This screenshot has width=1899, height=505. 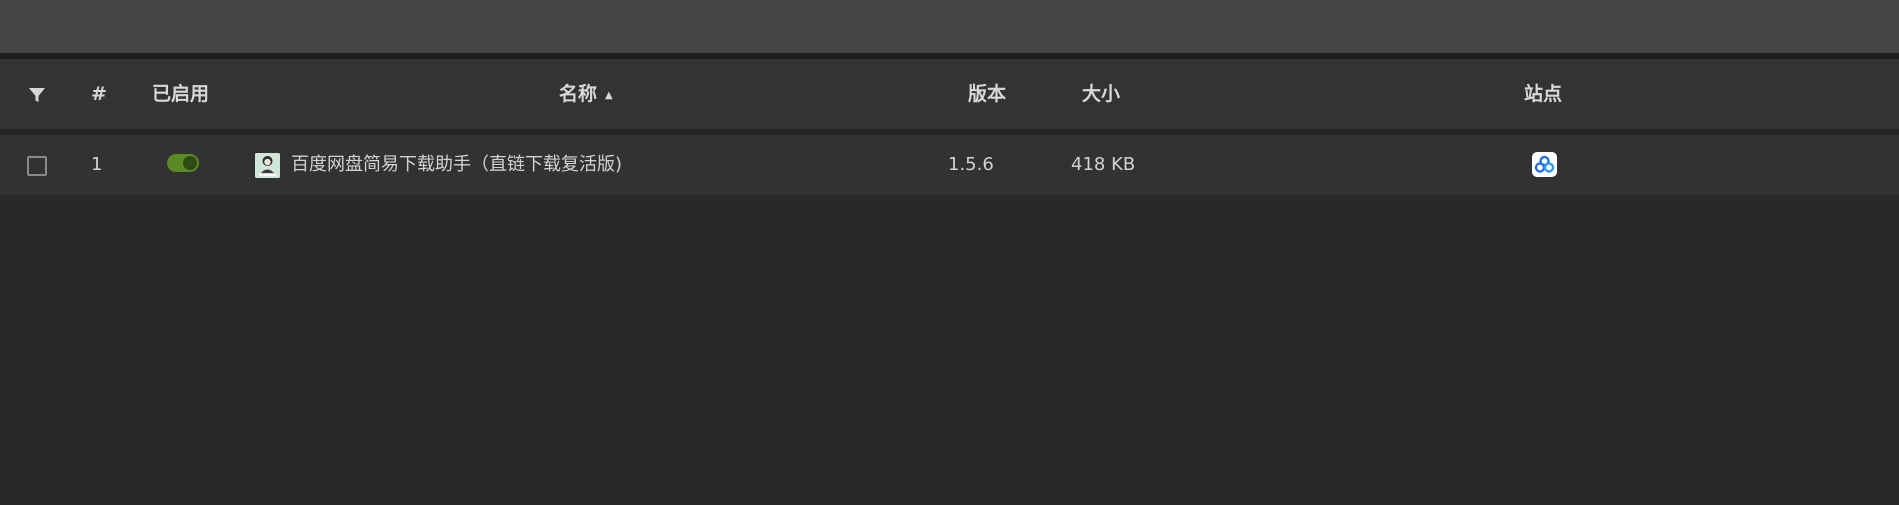 I want to click on header-index: #, so click(x=99, y=94).